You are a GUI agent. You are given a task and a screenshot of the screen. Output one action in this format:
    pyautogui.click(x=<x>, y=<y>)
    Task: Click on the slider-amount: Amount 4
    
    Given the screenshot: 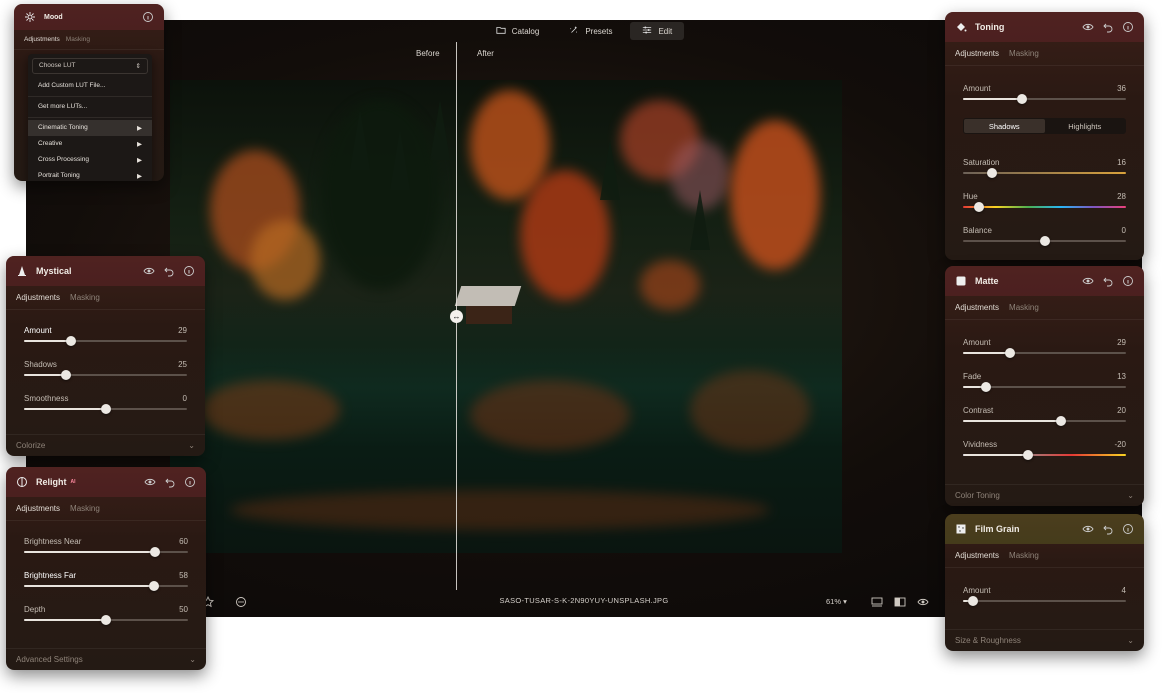 What is the action you would take?
    pyautogui.click(x=1044, y=597)
    